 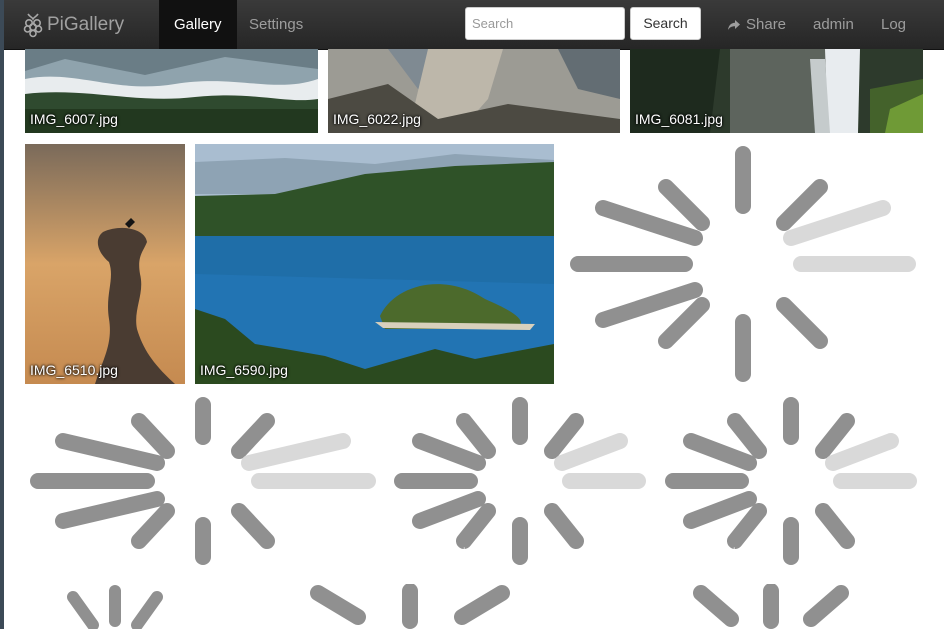 What do you see at coordinates (729, 552) in the screenshot?
I see `photo-caption: 2.j` at bounding box center [729, 552].